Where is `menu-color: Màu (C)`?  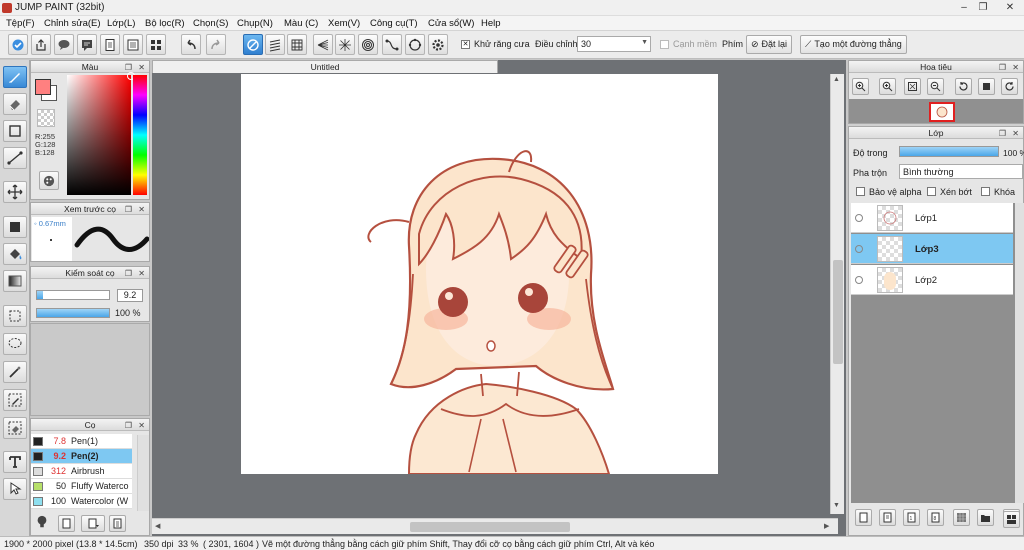
menu-color: Màu (C) is located at coordinates (301, 23).